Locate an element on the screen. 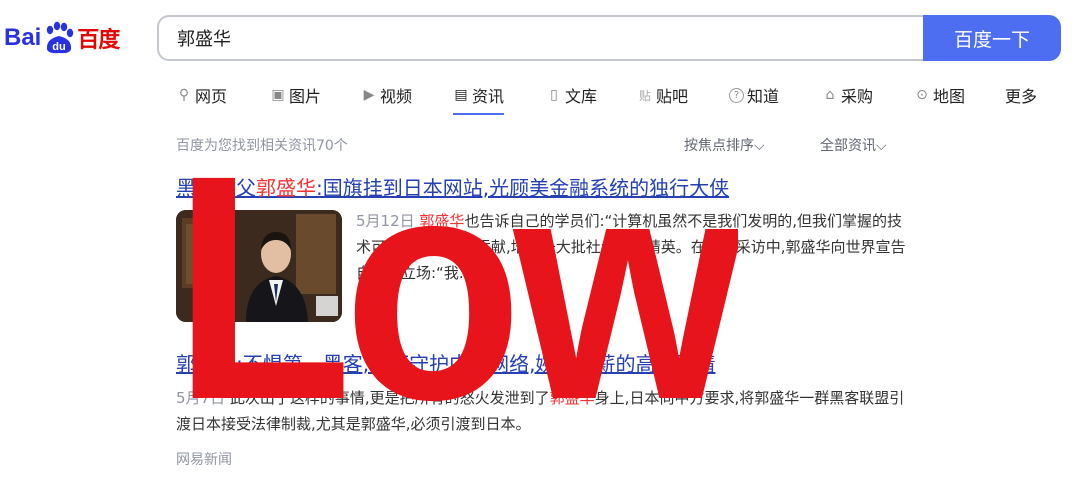 The width and height of the screenshot is (1080, 492). filter-label: 全部资讯 is located at coordinates (848, 146).